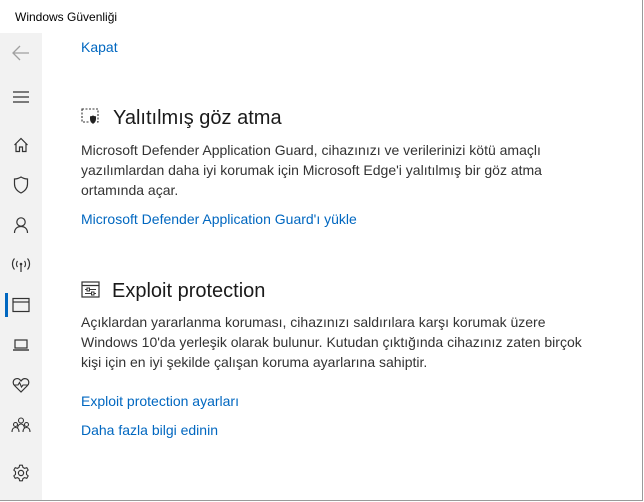  I want to click on home-icon, so click(21, 145).